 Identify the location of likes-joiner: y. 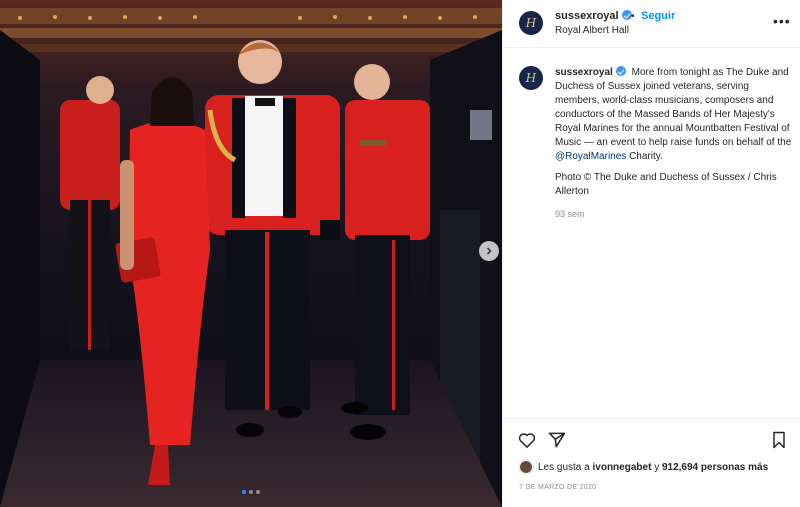
(657, 467).